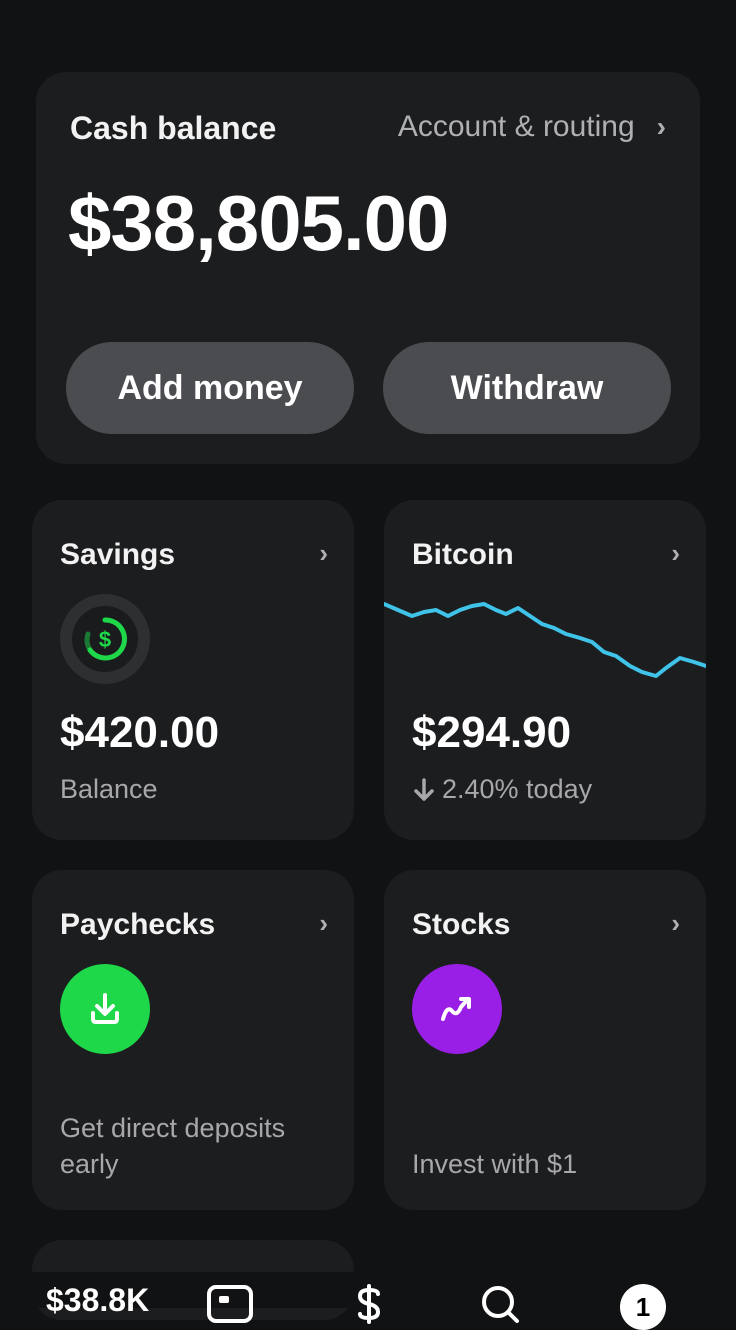  What do you see at coordinates (369, 1304) in the screenshot?
I see `dollar-icon` at bounding box center [369, 1304].